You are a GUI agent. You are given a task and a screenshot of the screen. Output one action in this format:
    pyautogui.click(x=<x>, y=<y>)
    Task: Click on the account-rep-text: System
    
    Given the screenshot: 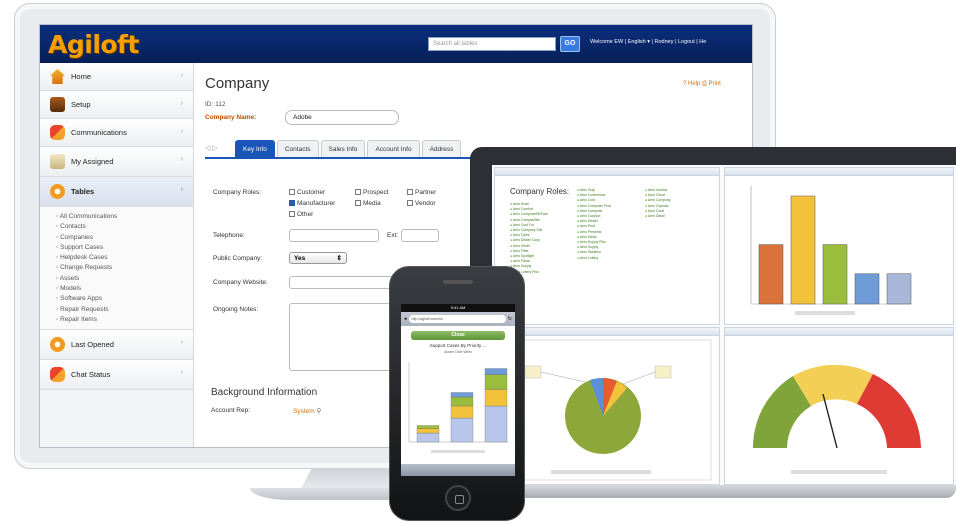 What is the action you would take?
    pyautogui.click(x=304, y=411)
    